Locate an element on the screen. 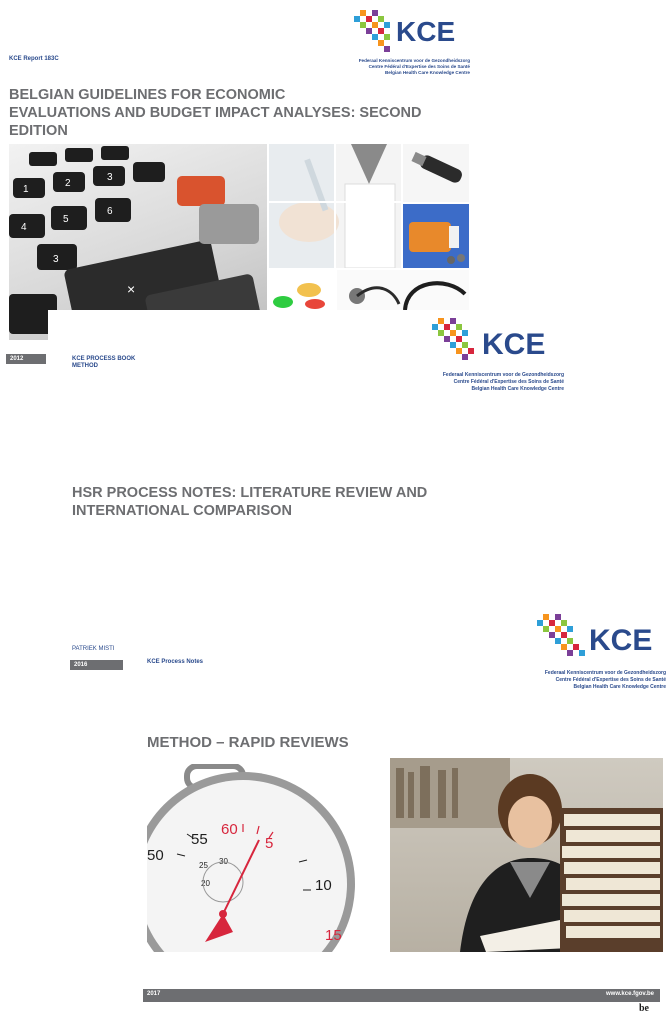  stopwatch-number: 5 is located at coordinates (269, 843).